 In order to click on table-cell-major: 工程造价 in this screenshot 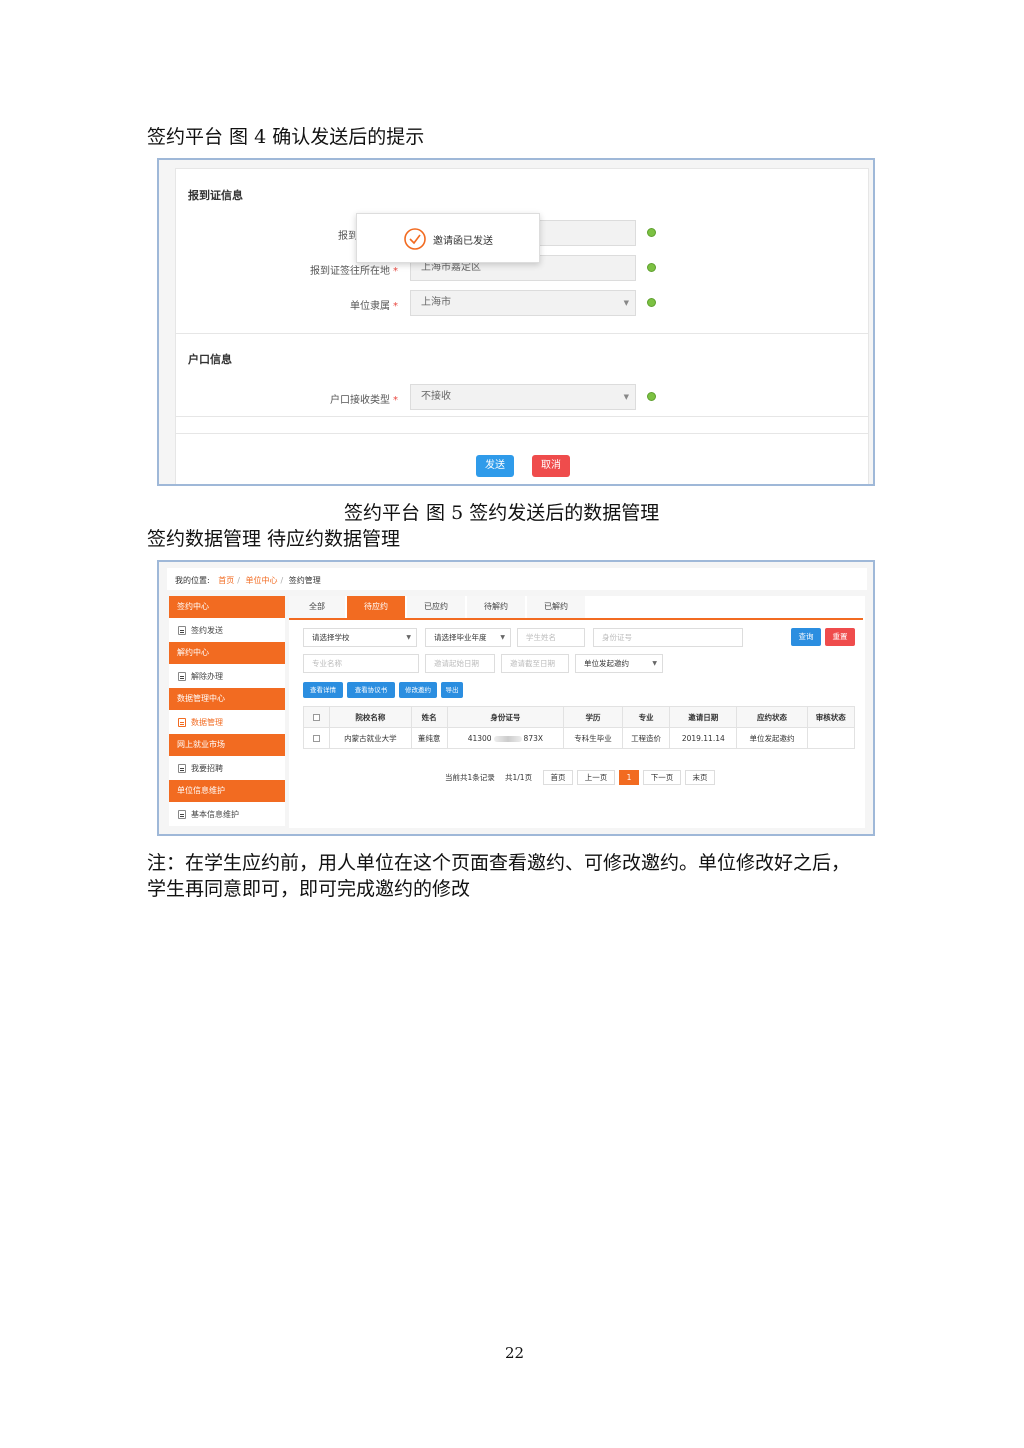, I will do `click(646, 738)`.